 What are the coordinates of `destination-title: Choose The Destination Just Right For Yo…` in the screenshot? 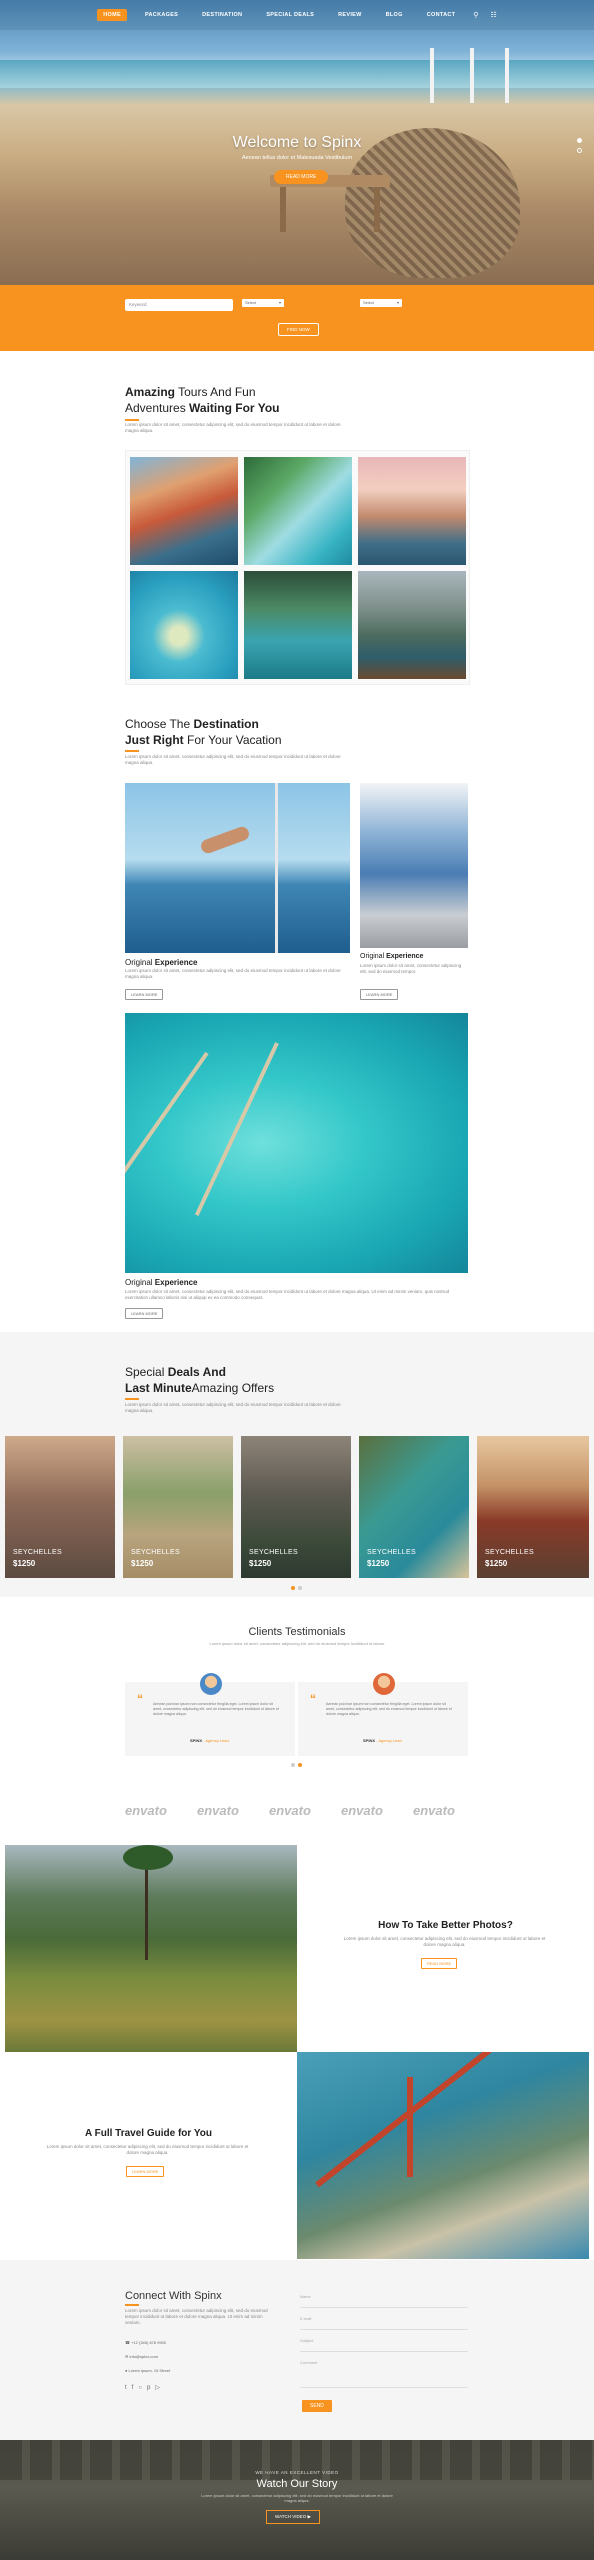 It's located at (203, 732).